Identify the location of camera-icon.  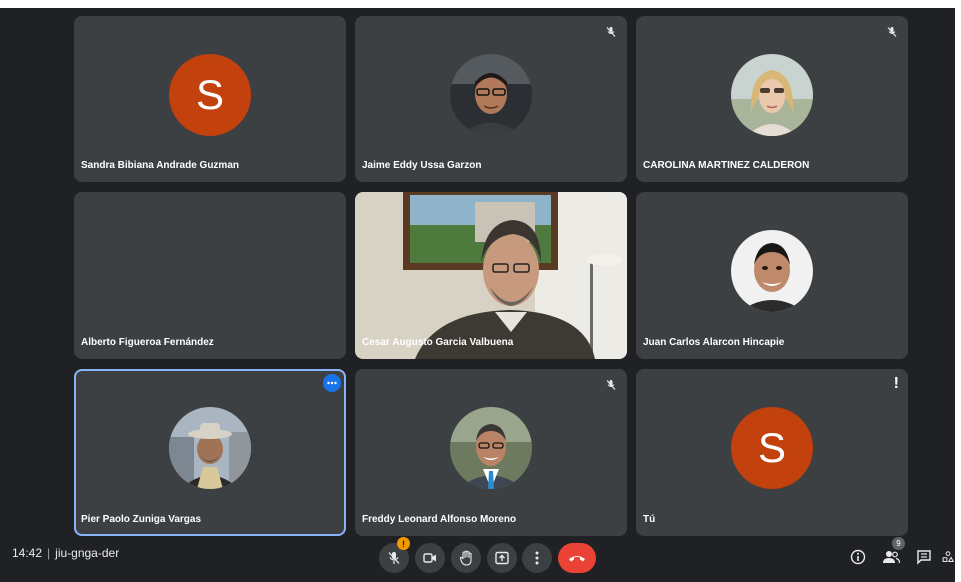
(429, 558).